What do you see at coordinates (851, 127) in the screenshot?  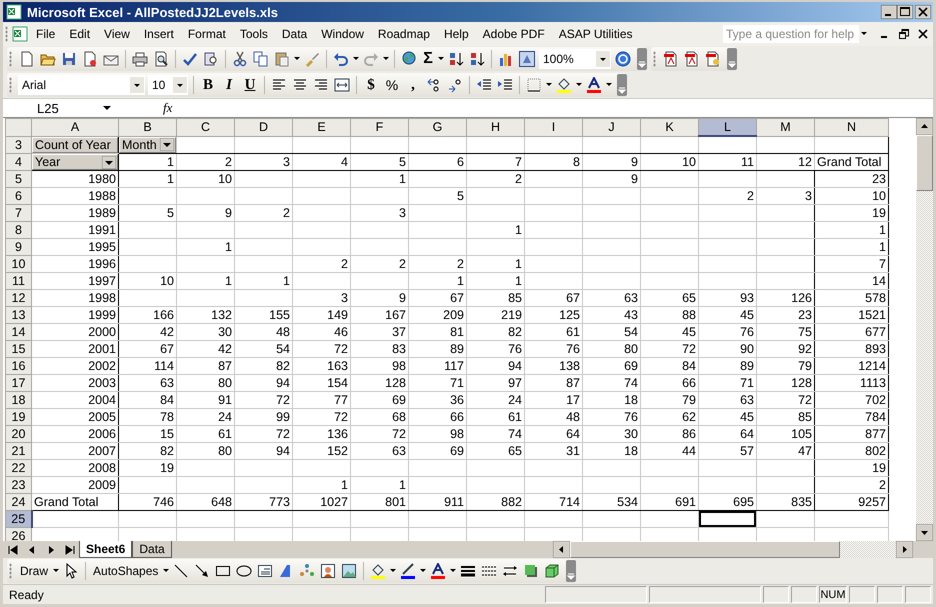 I see `column-header: N` at bounding box center [851, 127].